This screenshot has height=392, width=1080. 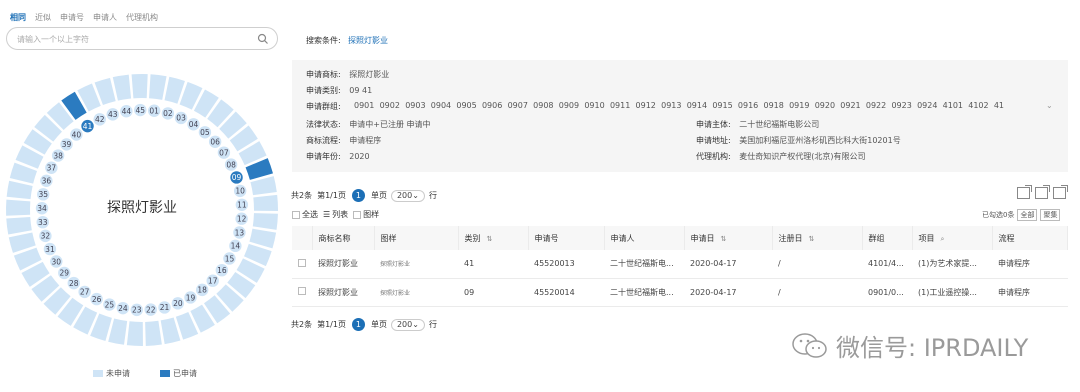 I want to click on search-box, so click(x=142, y=38).